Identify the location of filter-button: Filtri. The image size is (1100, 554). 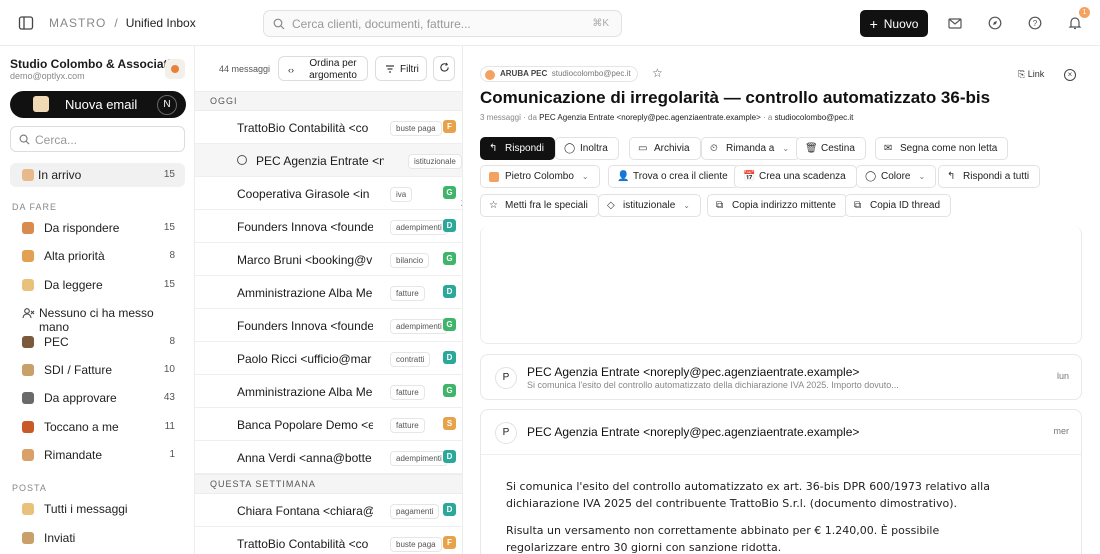
(401, 68).